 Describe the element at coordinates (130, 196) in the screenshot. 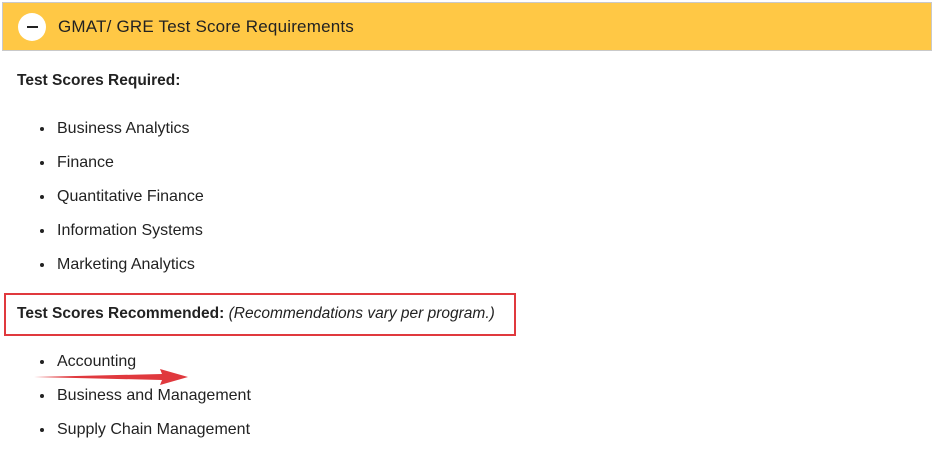

I see `list-item-label: Quantitative Finance` at that location.